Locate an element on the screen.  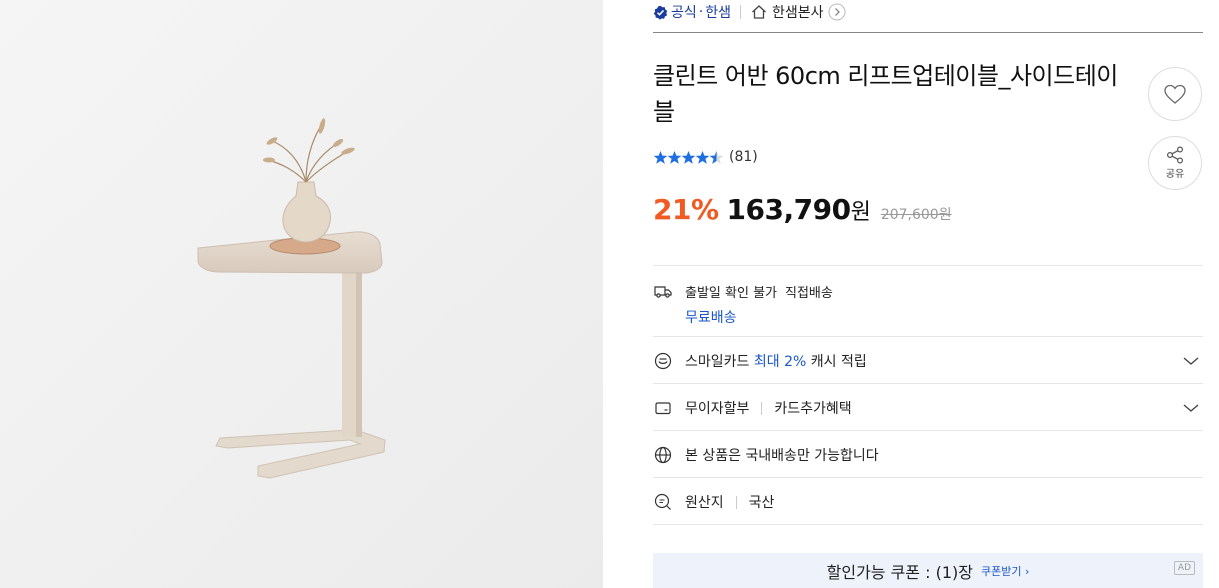
brand-home-label: 한샘본사 is located at coordinates (797, 13).